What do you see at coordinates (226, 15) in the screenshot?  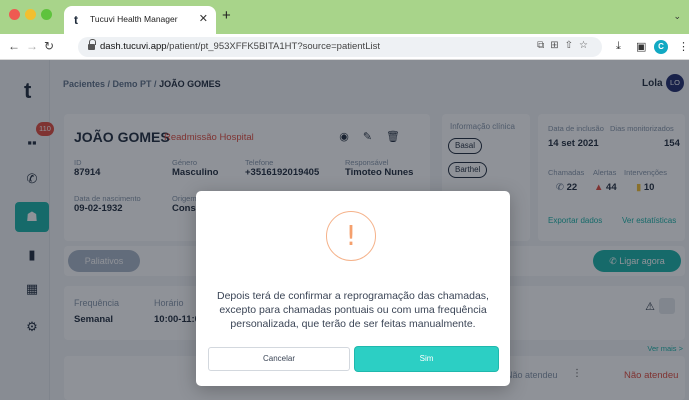 I see `new-tab-icon: +` at bounding box center [226, 15].